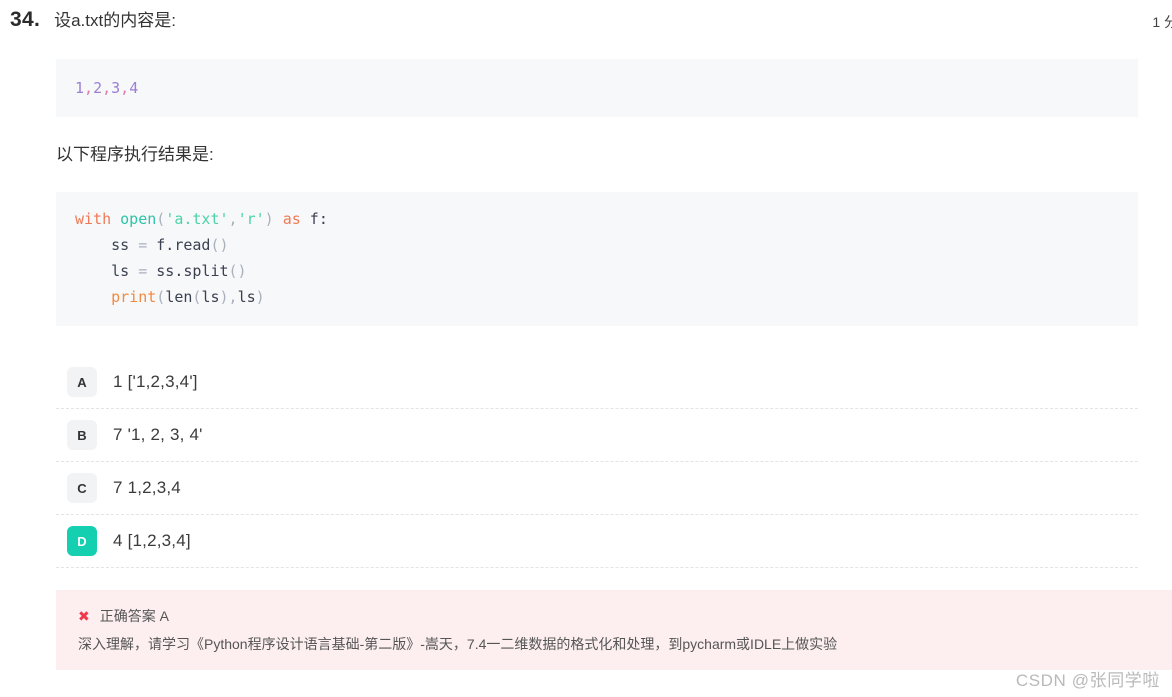  What do you see at coordinates (25, 19) in the screenshot?
I see `question-number: 34.` at bounding box center [25, 19].